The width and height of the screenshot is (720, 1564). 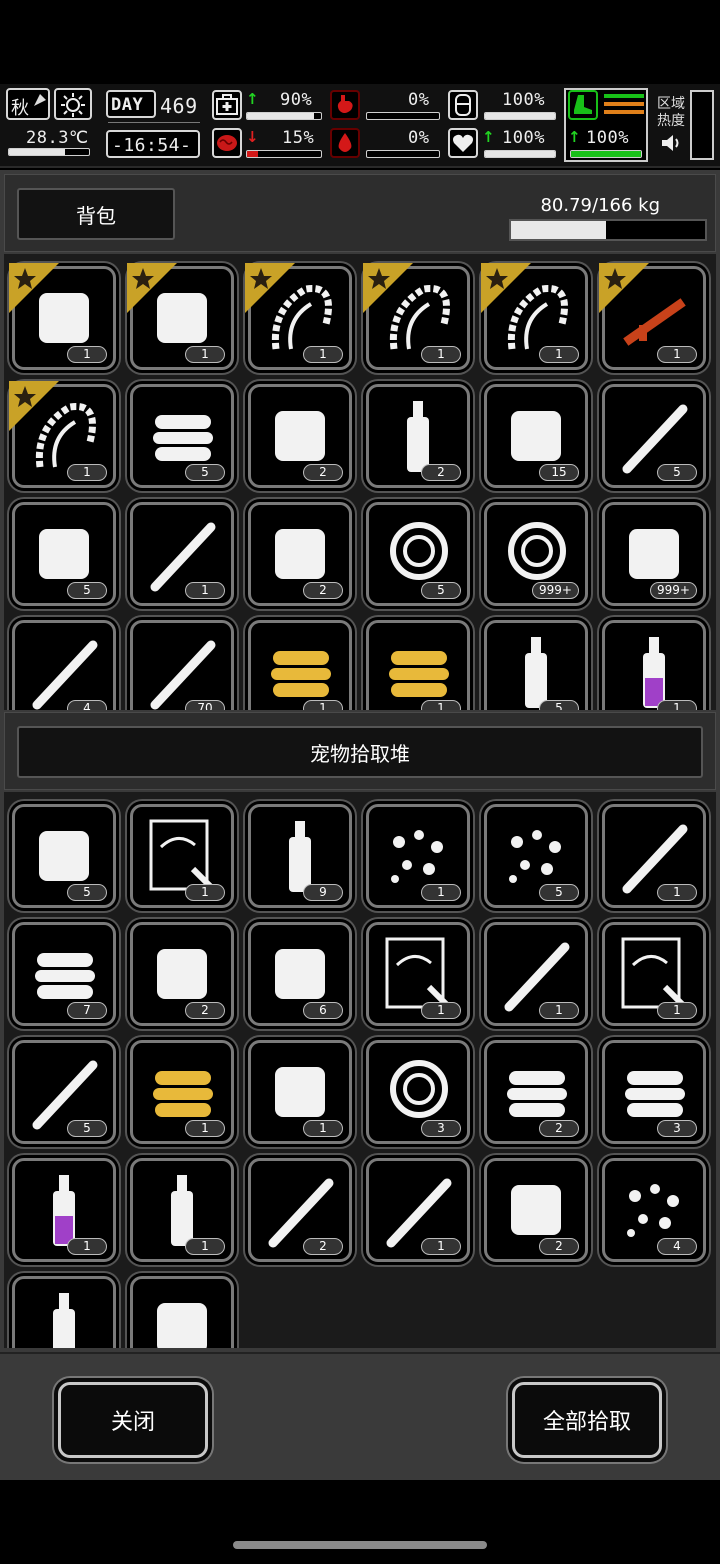 What do you see at coordinates (152, 145) in the screenshot?
I see `clock-readout: -16:54-` at bounding box center [152, 145].